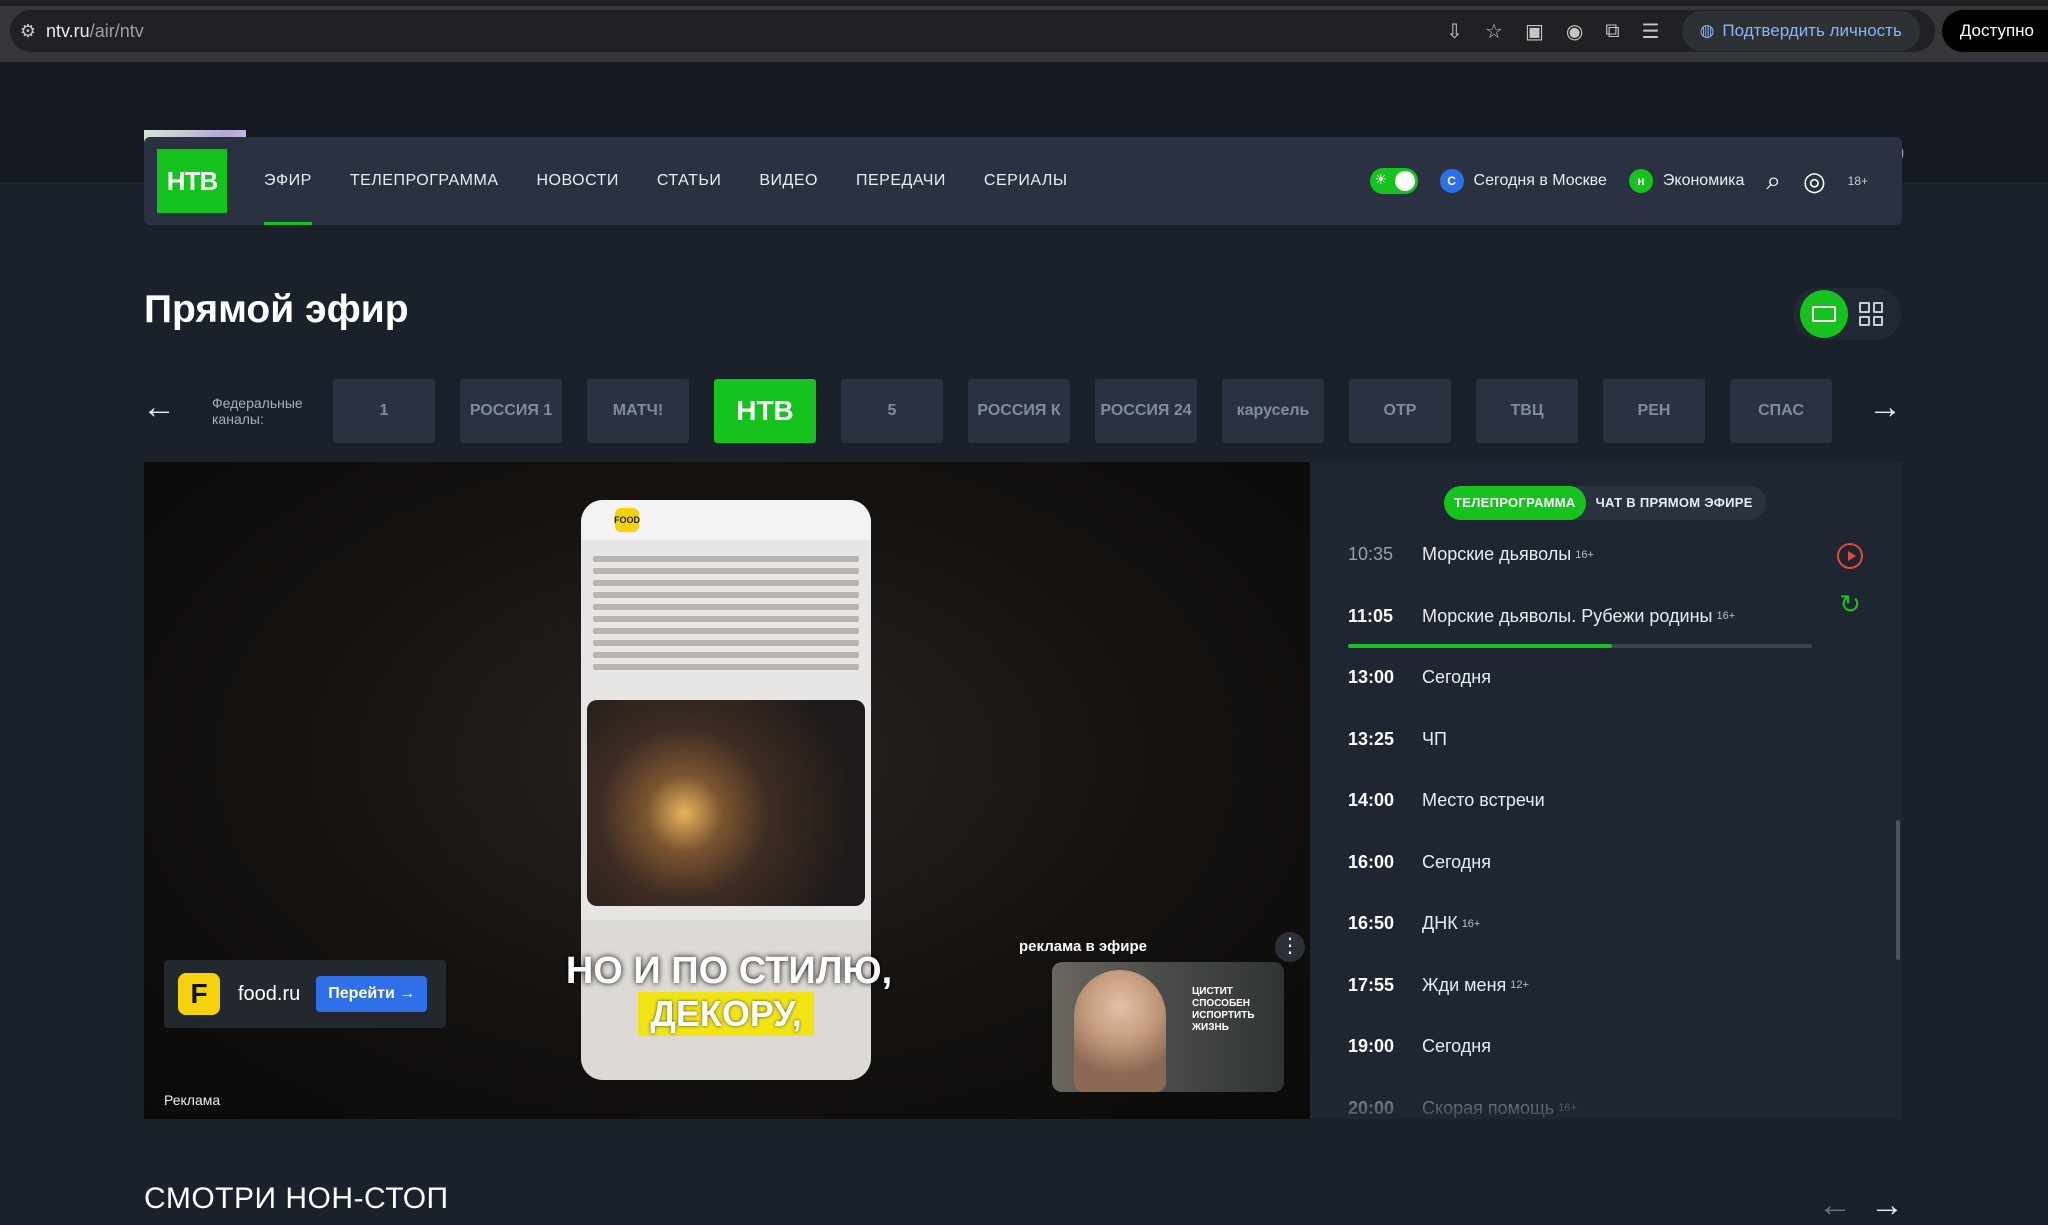 This screenshot has height=1225, width=2048. Describe the element at coordinates (1574, 31) in the screenshot. I see `extension-color-icon: ◉` at that location.